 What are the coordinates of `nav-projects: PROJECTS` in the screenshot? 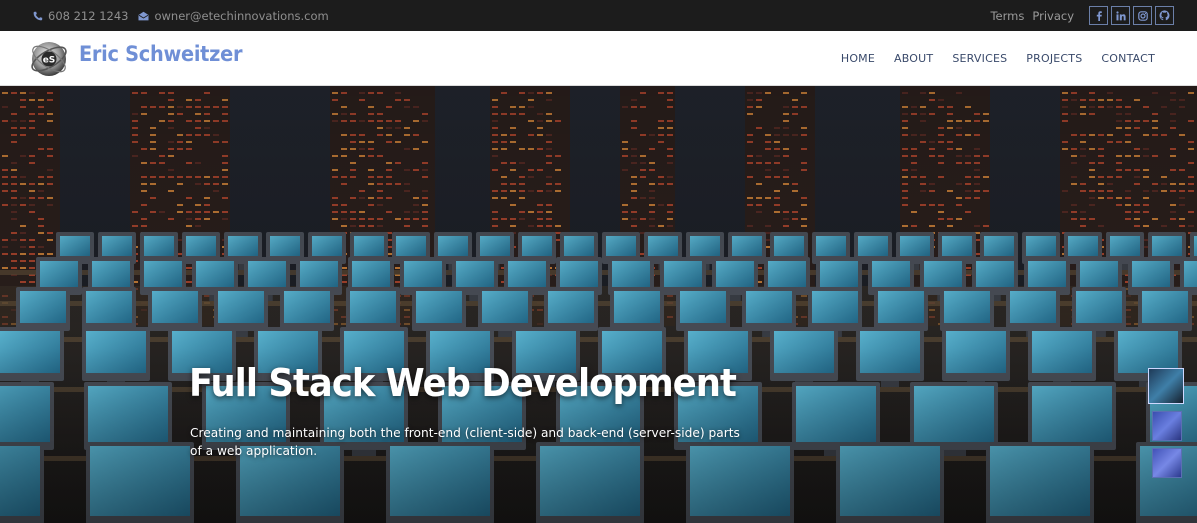 It's located at (1054, 58).